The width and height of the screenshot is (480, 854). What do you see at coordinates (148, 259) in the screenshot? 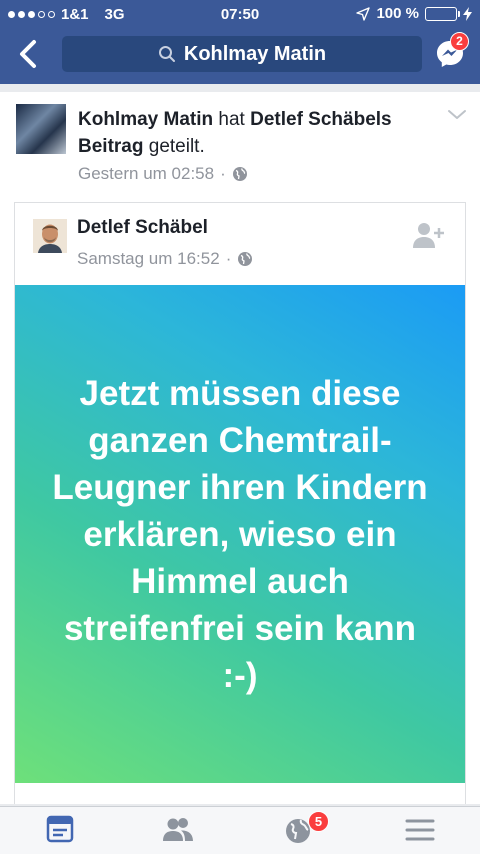
I see `post-timestamp: Samstag um 16:52` at bounding box center [148, 259].